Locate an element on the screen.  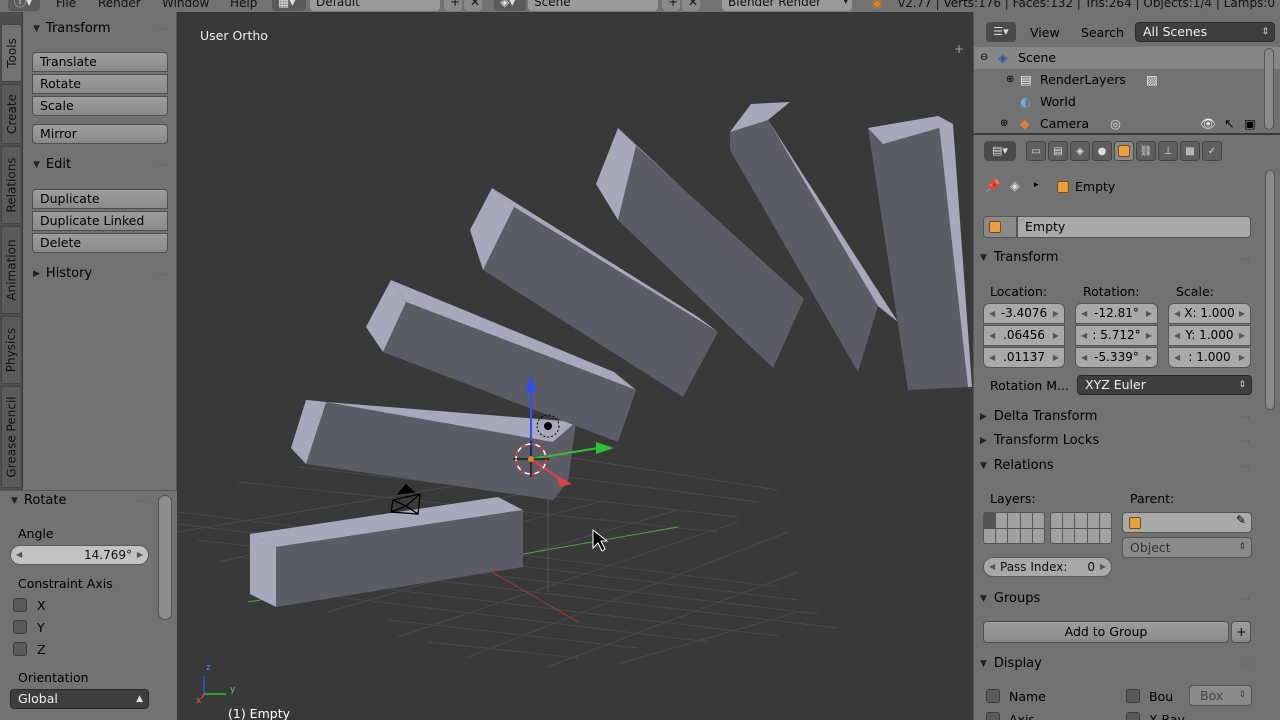
layout-browse-button: ▦▾ is located at coordinates (289, 5).